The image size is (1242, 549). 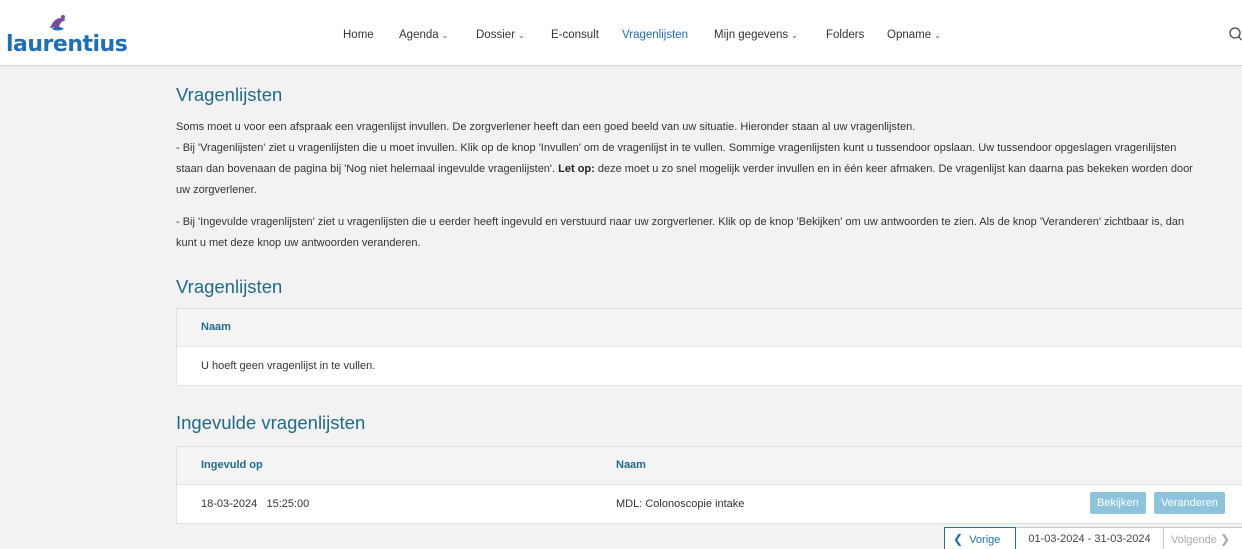 I want to click on nav-item-opname: Opname ⌄, so click(x=914, y=35).